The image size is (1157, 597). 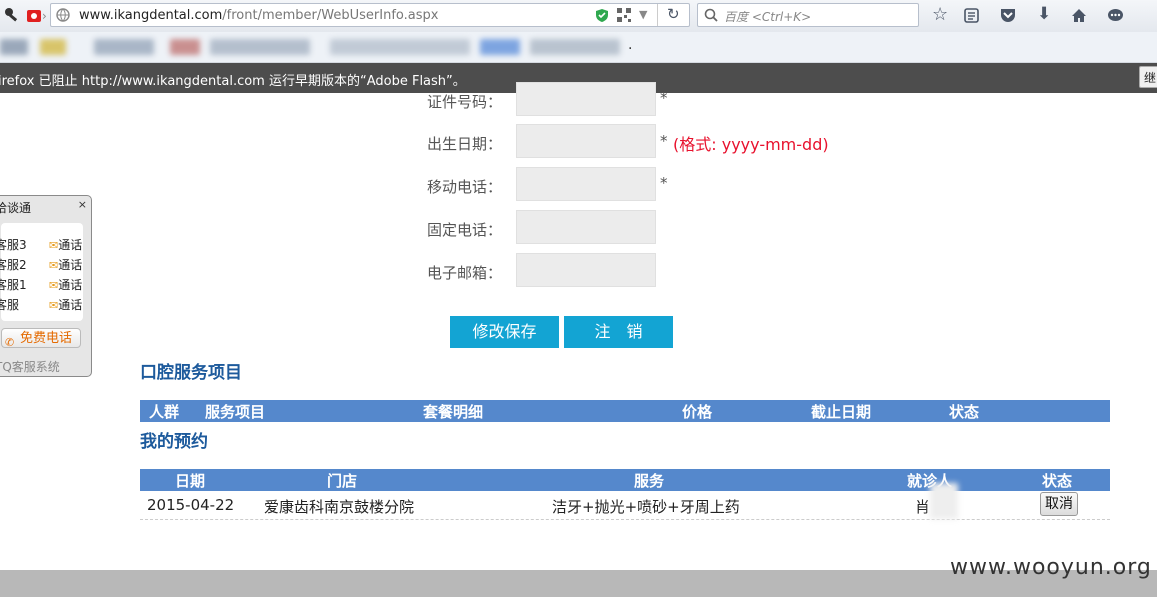 What do you see at coordinates (1079, 17) in the screenshot?
I see `home-icon` at bounding box center [1079, 17].